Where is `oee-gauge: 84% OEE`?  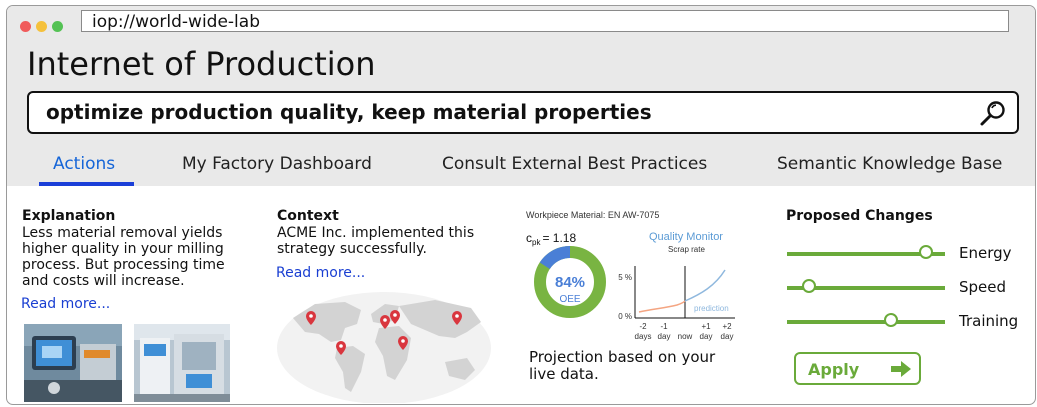 oee-gauge: 84% OEE is located at coordinates (570, 282).